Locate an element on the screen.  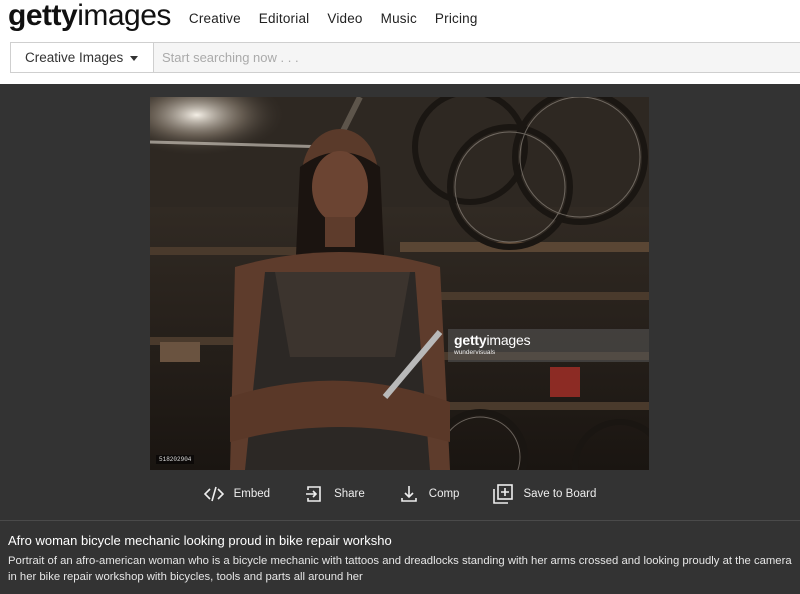
share-button: Share is located at coordinates (334, 494).